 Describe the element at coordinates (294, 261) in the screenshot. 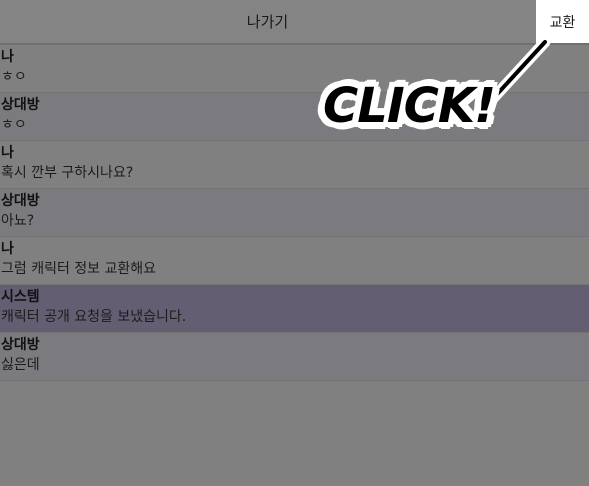

I see `chat-message: 나 그럼 캐릭터 정보 교환해요` at that location.